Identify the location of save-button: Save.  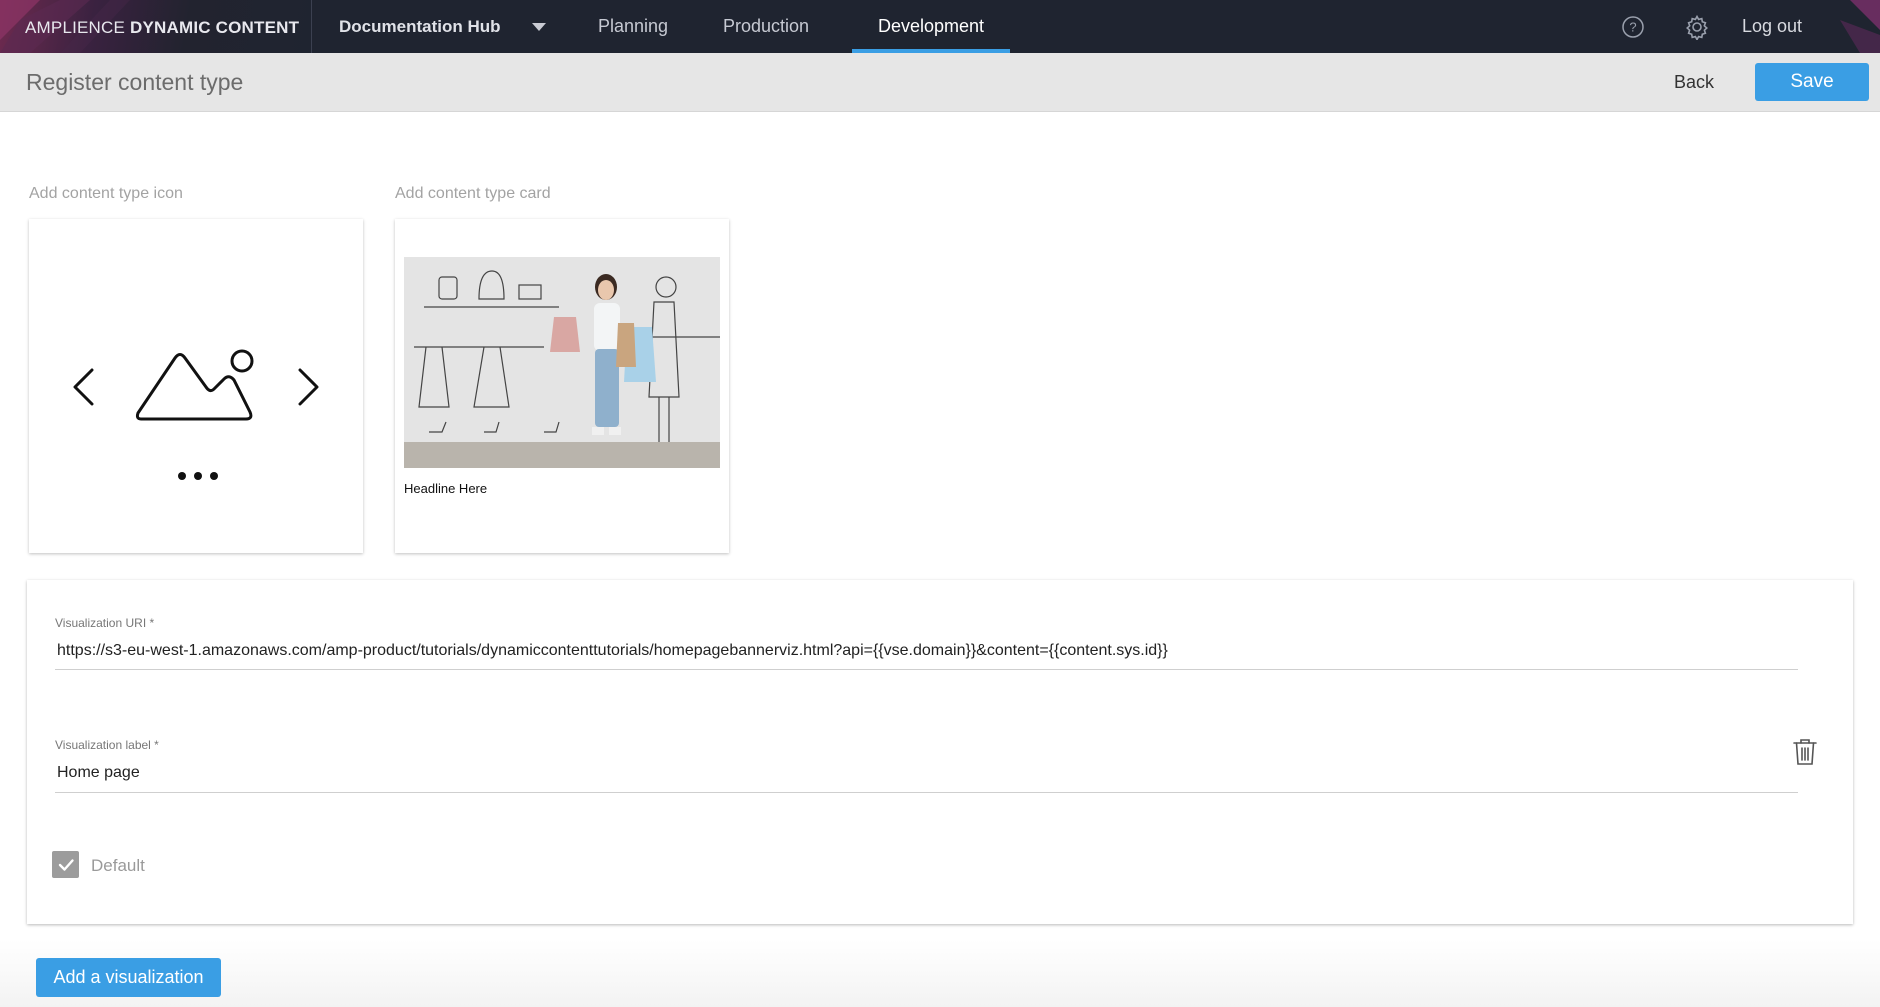
(1812, 82).